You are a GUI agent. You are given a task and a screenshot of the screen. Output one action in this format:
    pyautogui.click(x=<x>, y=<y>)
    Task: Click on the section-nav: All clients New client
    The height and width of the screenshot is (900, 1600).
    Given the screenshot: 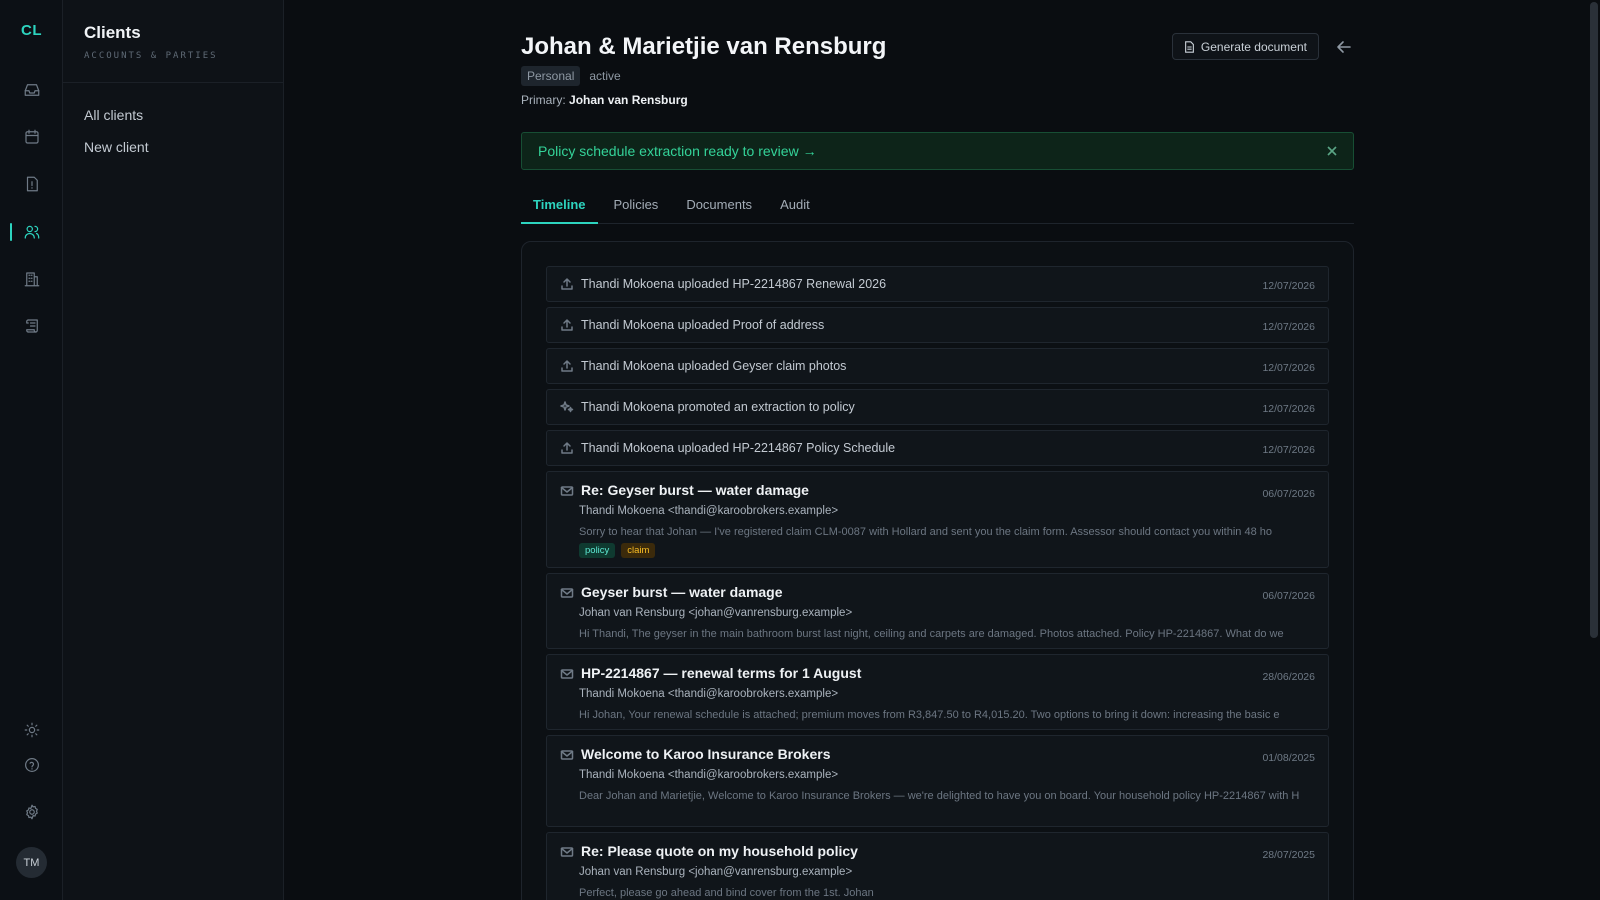 What is the action you would take?
    pyautogui.click(x=173, y=123)
    